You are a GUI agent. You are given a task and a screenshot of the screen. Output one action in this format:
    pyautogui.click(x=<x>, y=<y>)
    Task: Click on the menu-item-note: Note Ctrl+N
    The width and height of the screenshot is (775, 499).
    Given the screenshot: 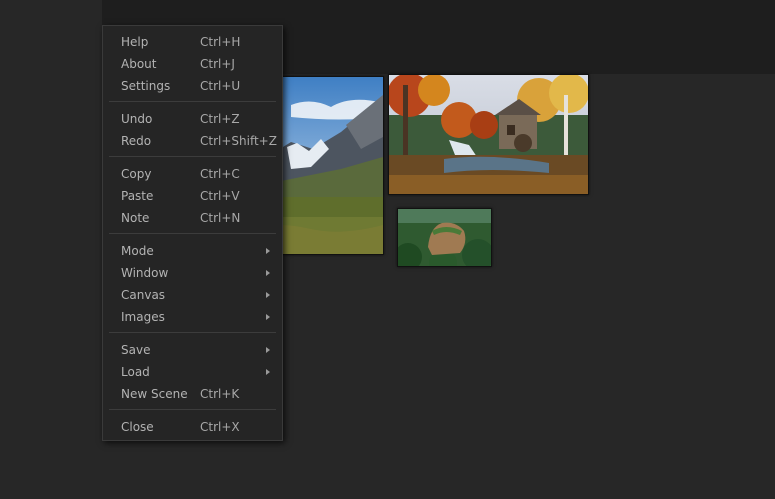 What is the action you would take?
    pyautogui.click(x=192, y=218)
    